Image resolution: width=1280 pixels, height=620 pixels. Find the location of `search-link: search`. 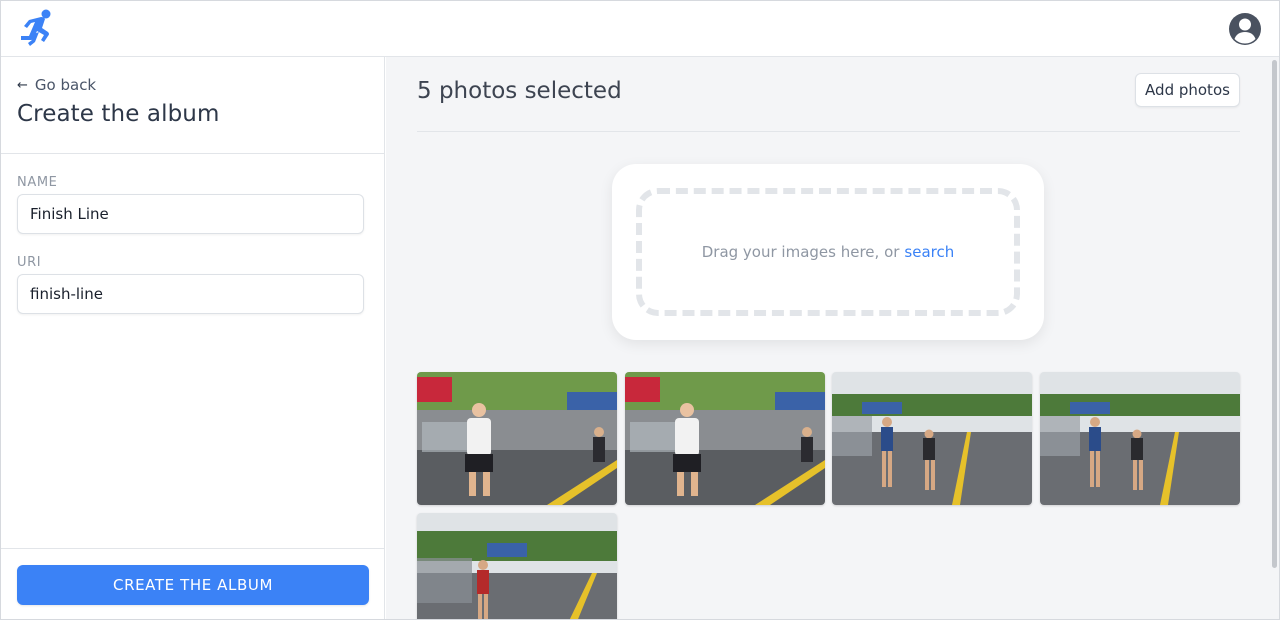

search-link: search is located at coordinates (929, 252).